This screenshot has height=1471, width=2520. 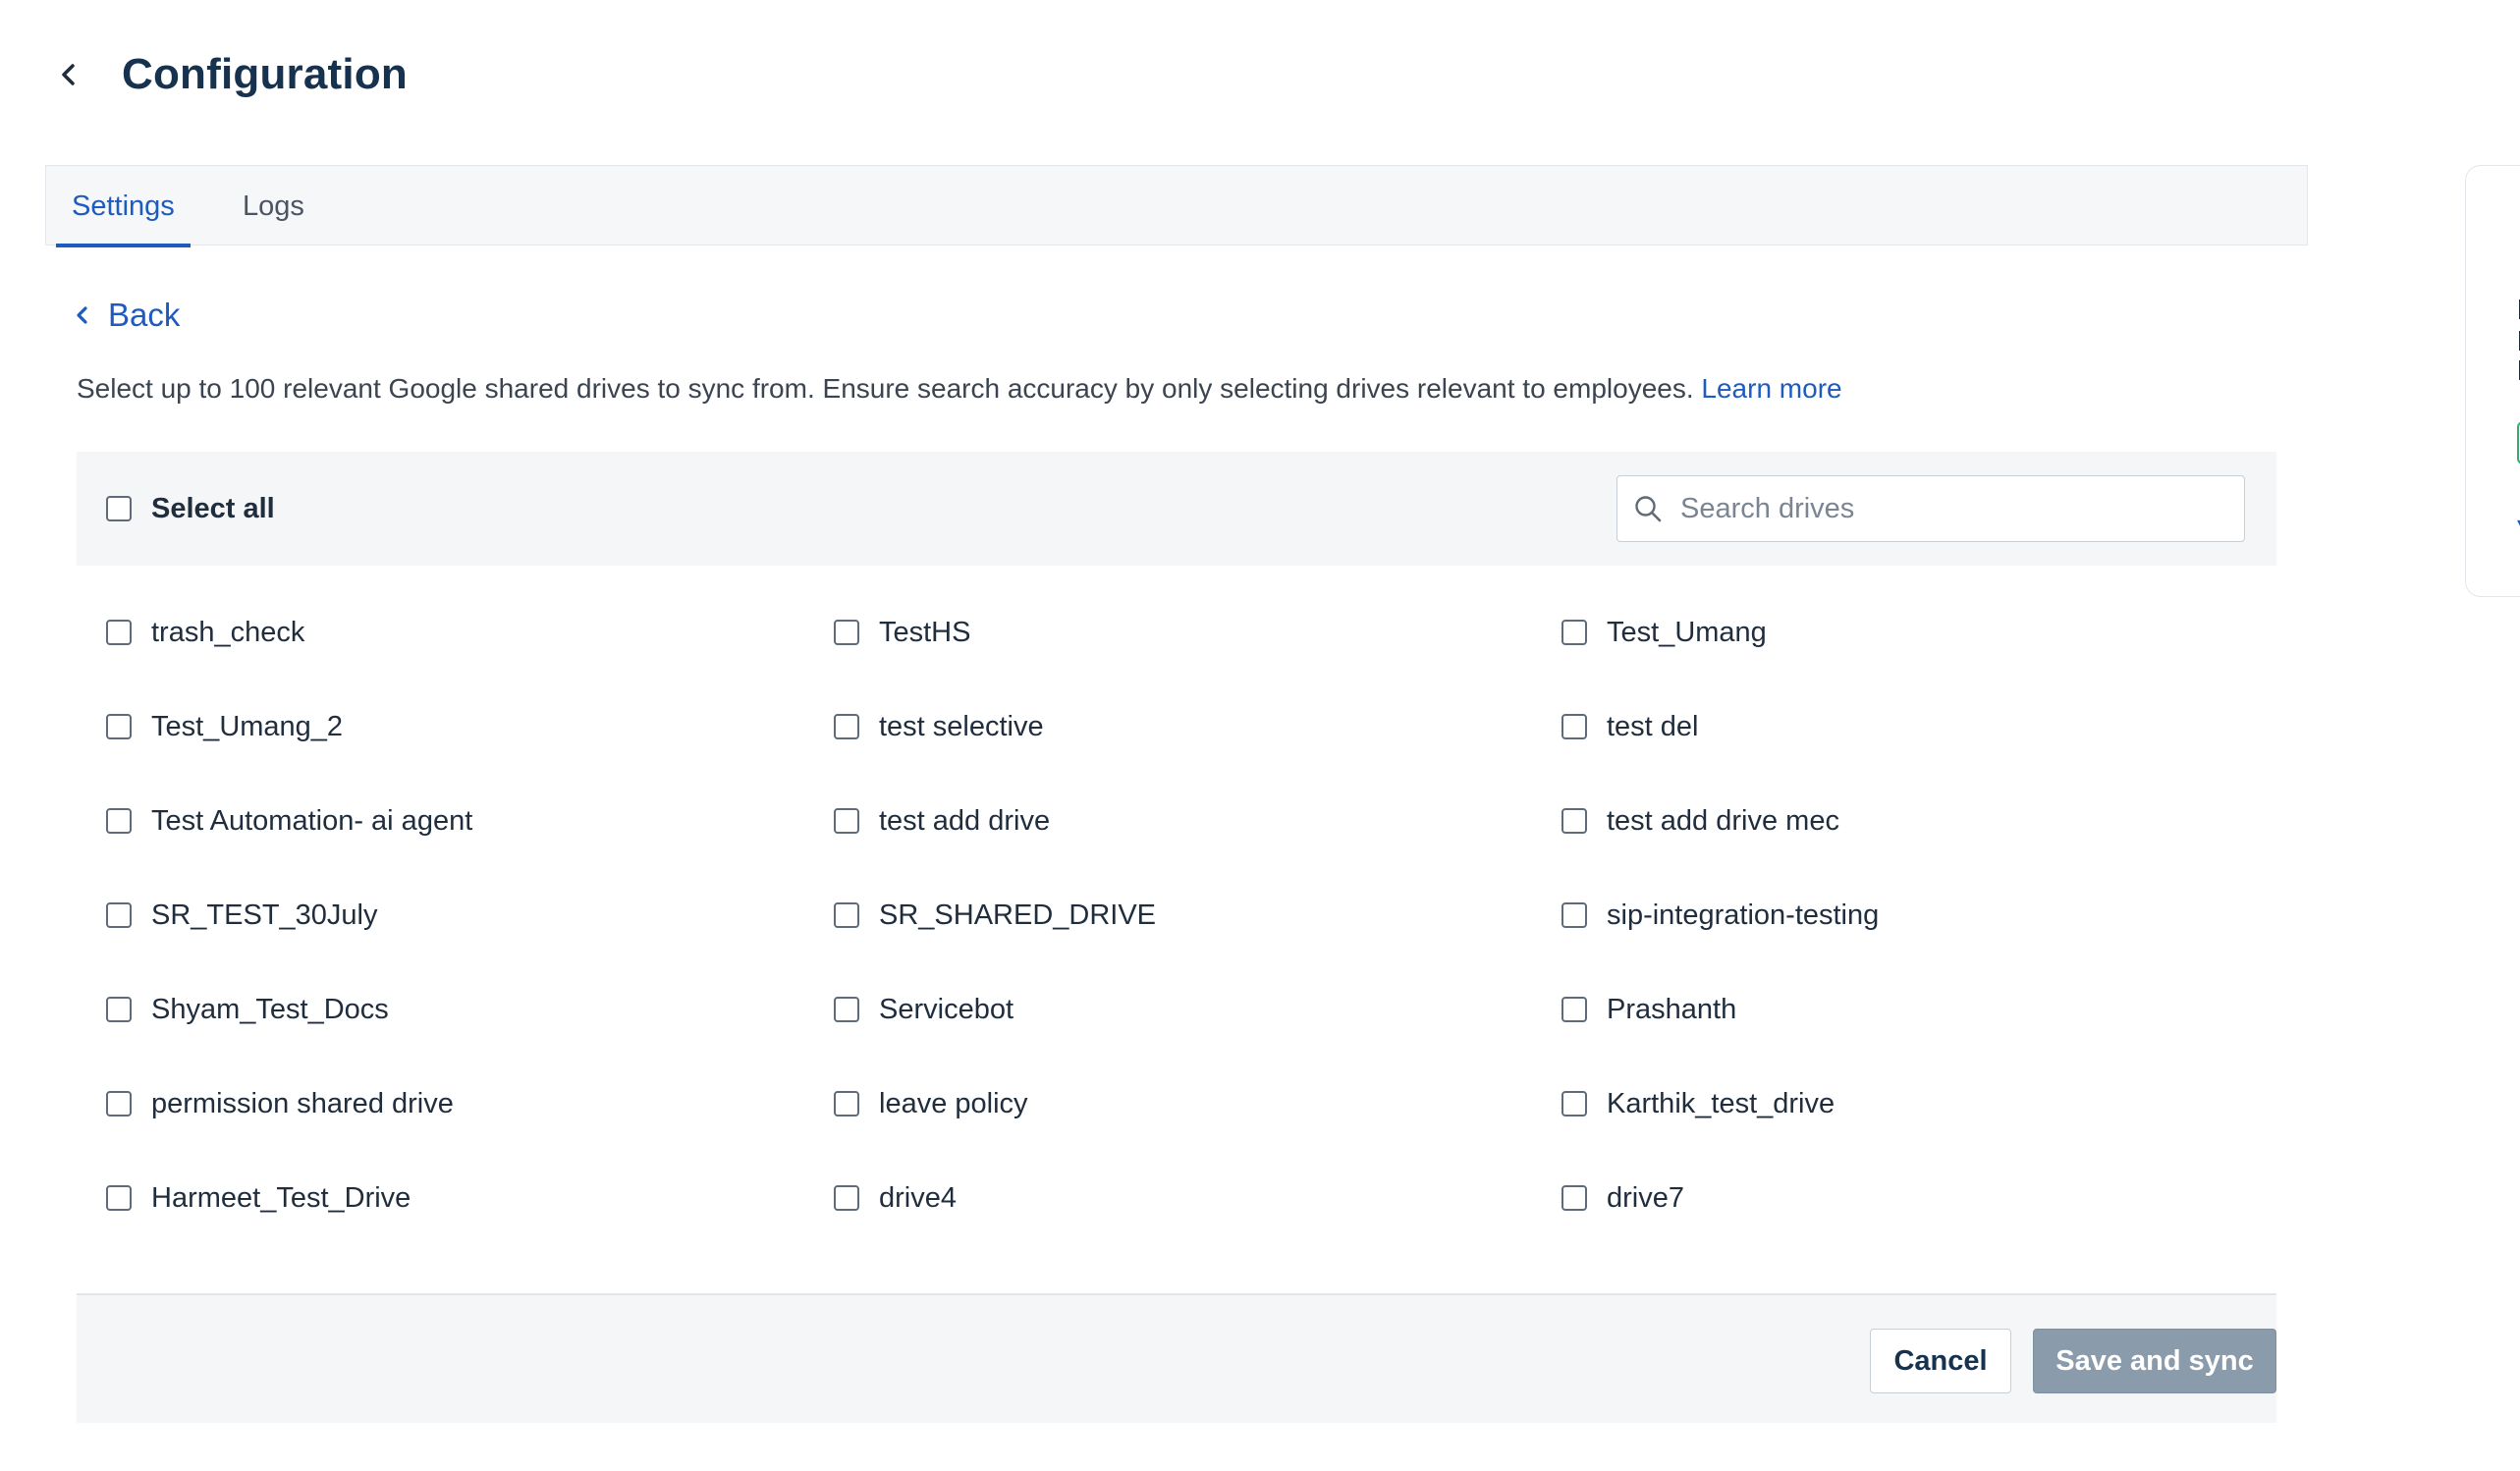 What do you see at coordinates (270, 1009) in the screenshot?
I see `drive-label: Shyam_Test_Docs` at bounding box center [270, 1009].